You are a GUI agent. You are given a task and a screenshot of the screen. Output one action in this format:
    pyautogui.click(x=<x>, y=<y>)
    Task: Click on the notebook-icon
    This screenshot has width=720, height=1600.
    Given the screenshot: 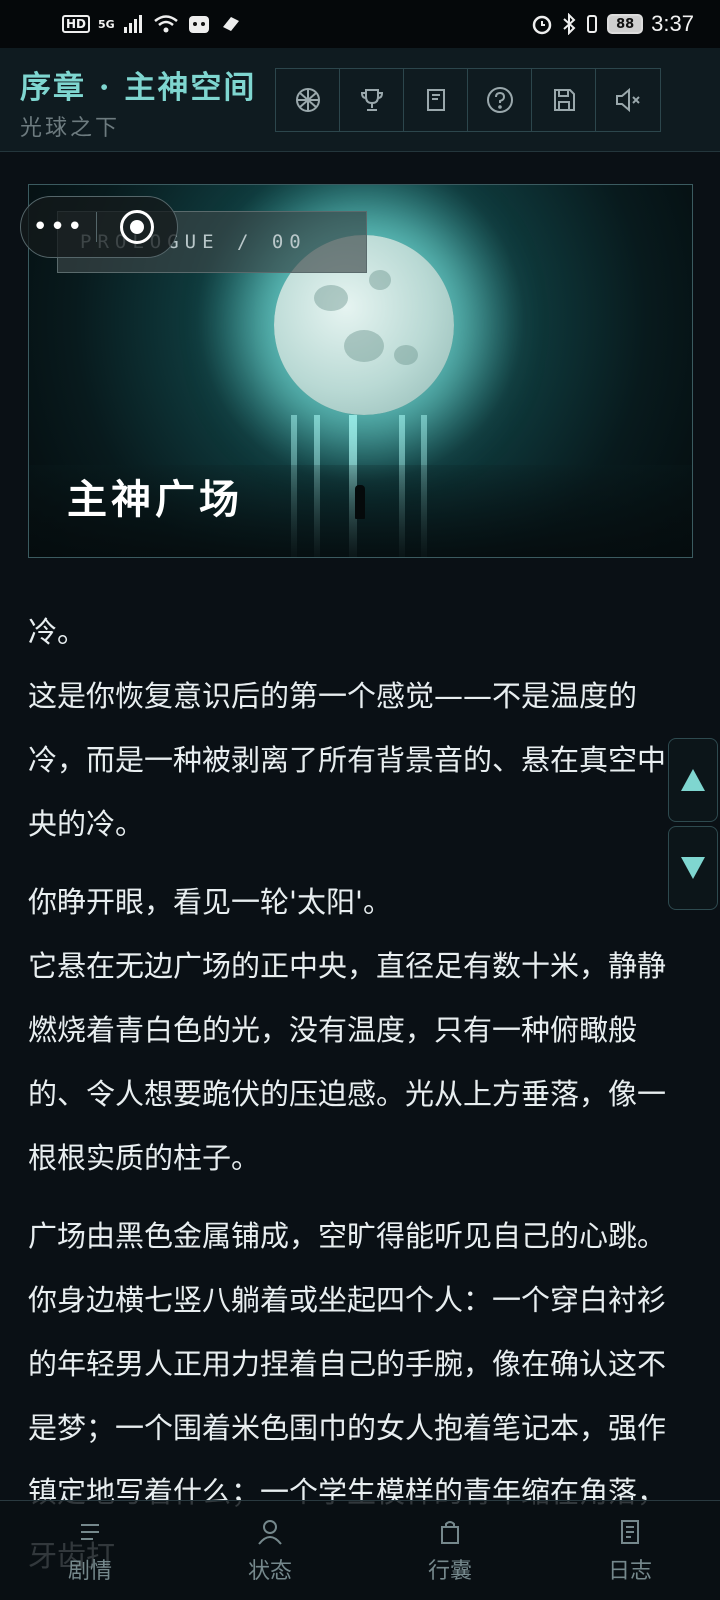 What is the action you would take?
    pyautogui.click(x=435, y=100)
    